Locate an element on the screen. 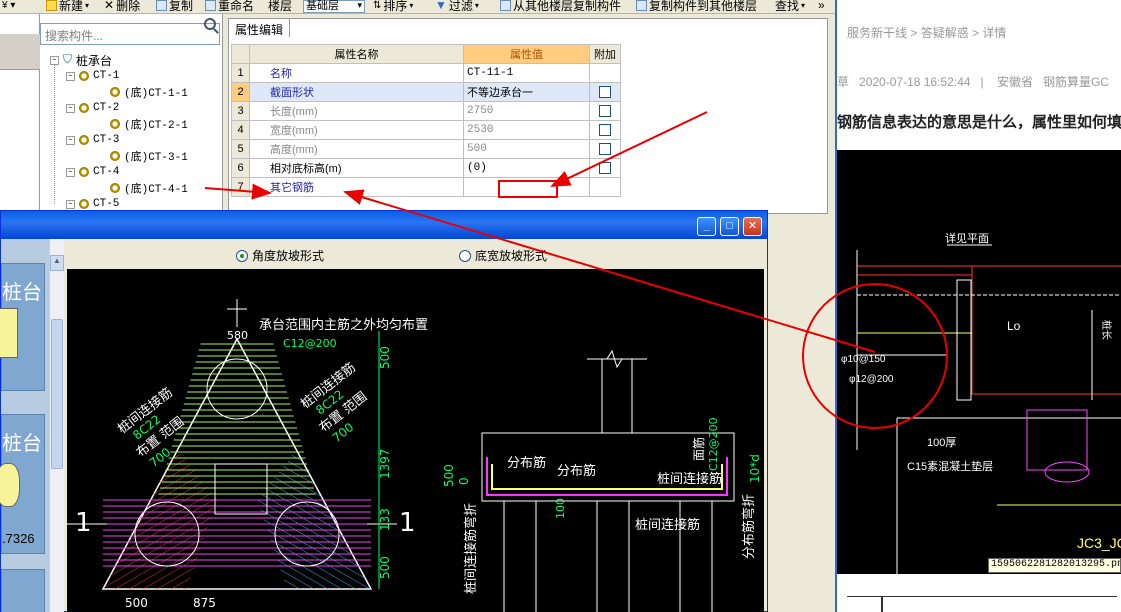 Image resolution: width=1121 pixels, height=612 pixels. filter-button: ▼ 过滤 ▾ is located at coordinates (457, 6).